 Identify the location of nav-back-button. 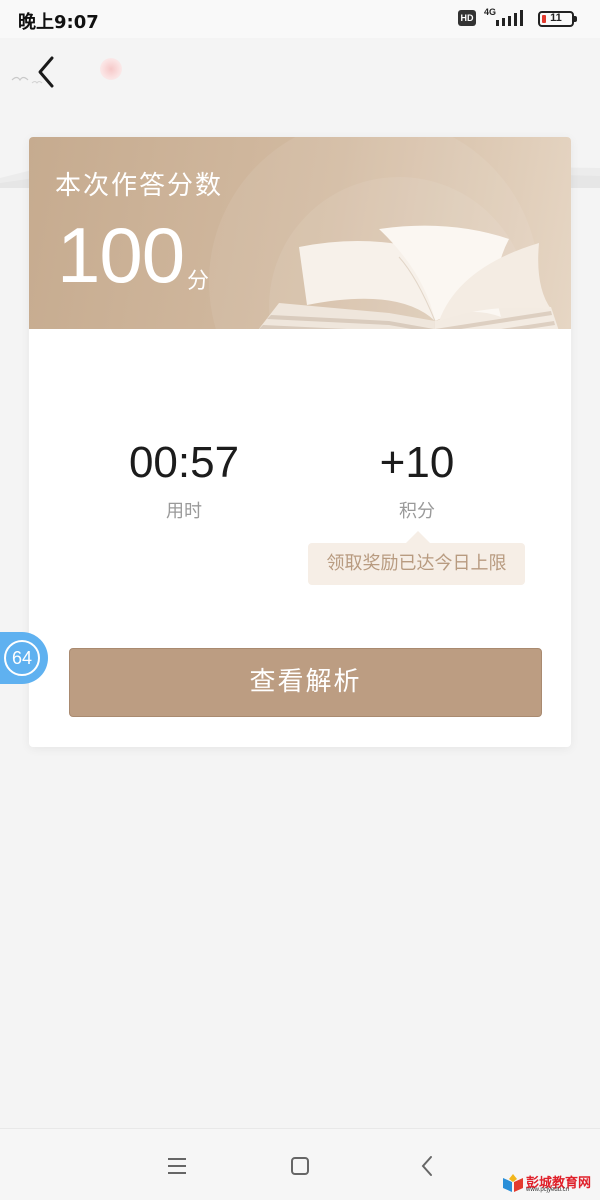
(427, 1166).